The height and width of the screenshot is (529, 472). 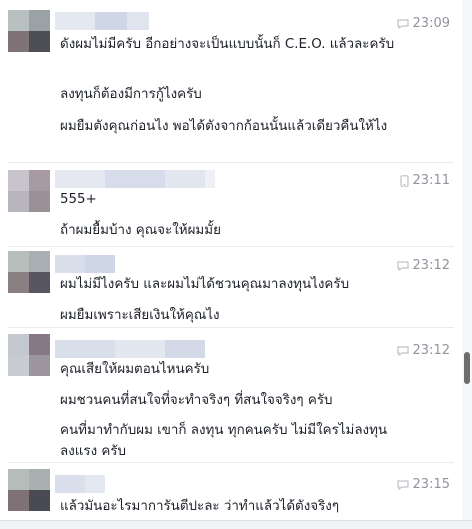 I want to click on message-text: ผมยืมเพราะเสียเงินให้คุณไง, so click(x=140, y=315).